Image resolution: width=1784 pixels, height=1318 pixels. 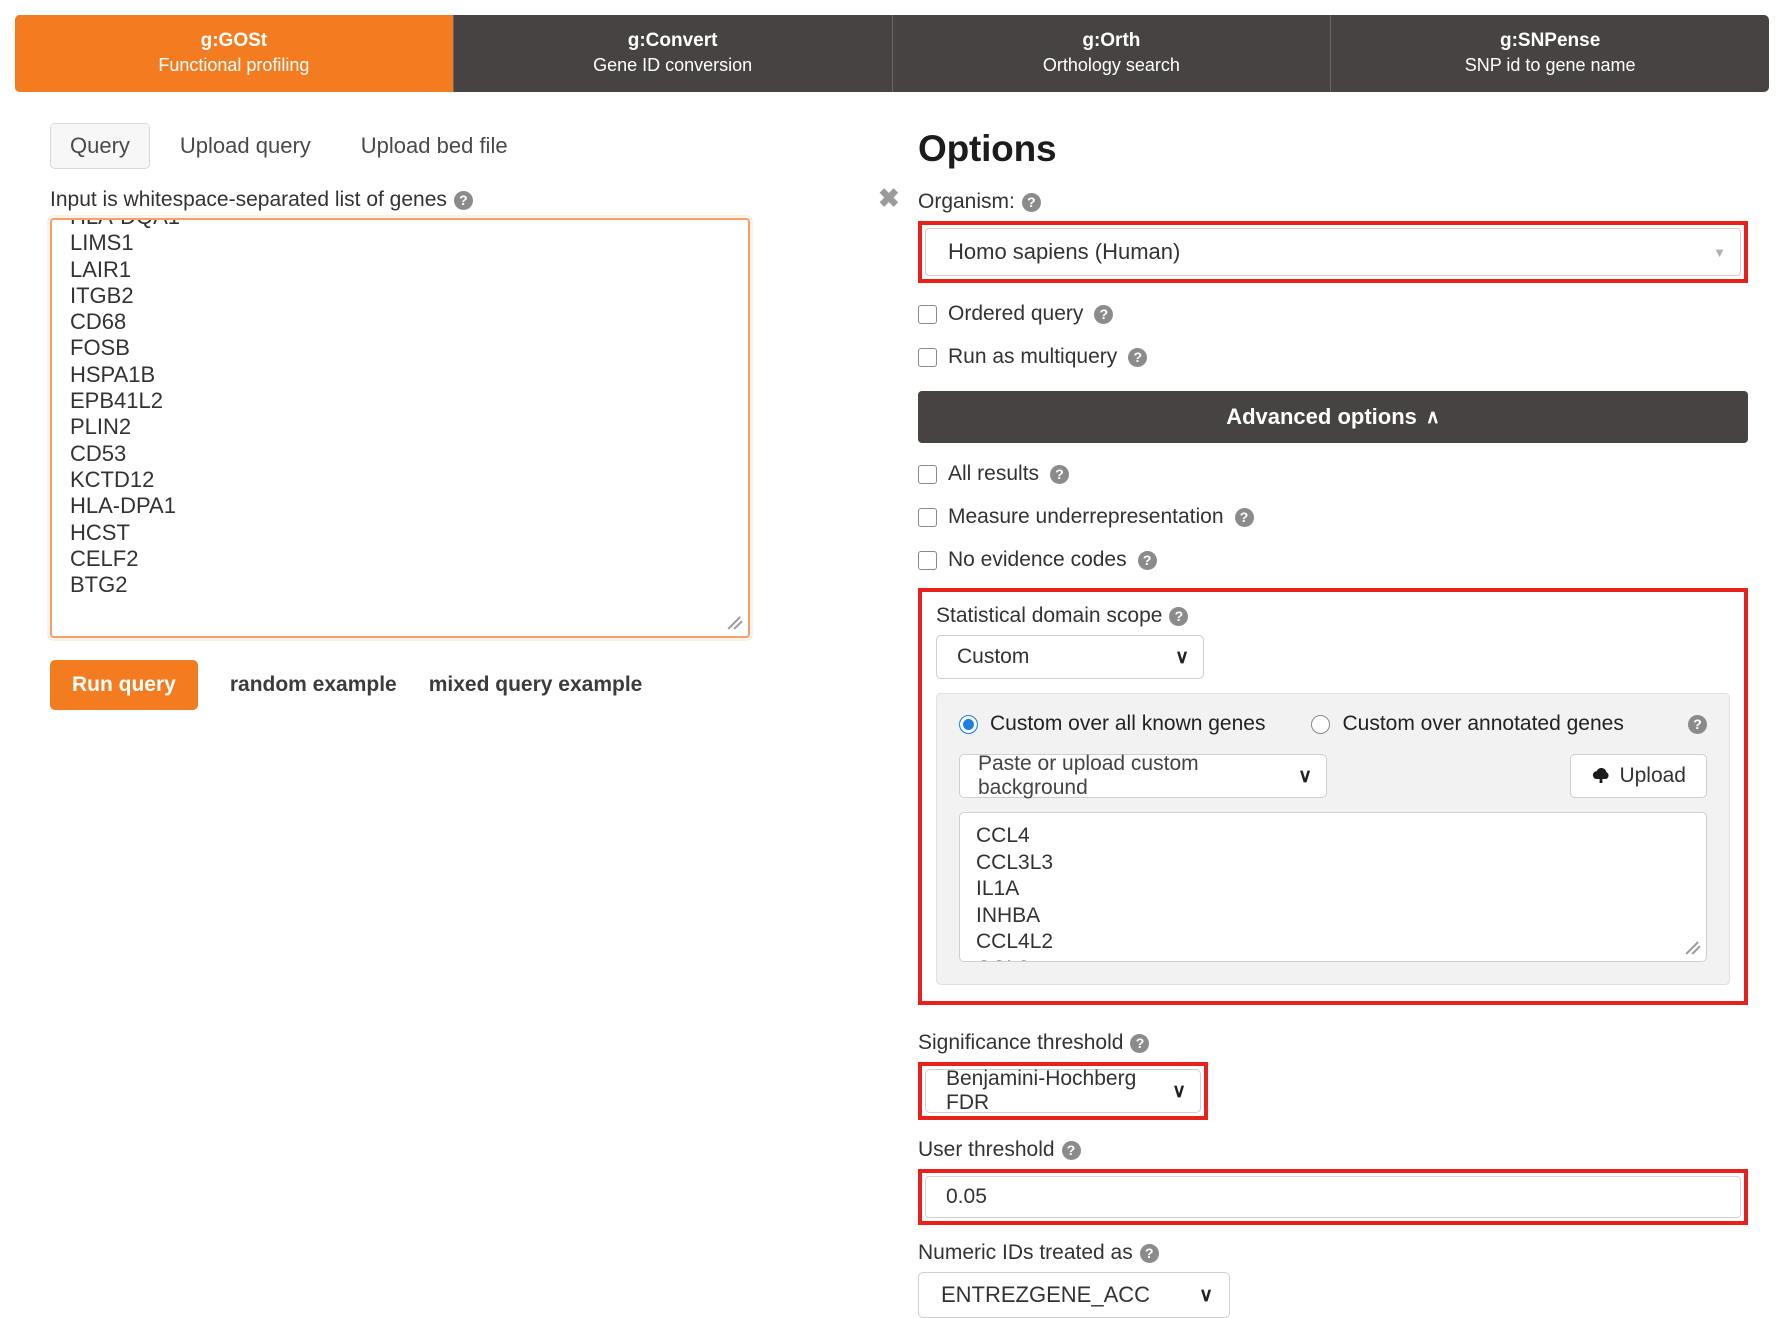 What do you see at coordinates (736, 624) in the screenshot?
I see `textarea-resize-handle` at bounding box center [736, 624].